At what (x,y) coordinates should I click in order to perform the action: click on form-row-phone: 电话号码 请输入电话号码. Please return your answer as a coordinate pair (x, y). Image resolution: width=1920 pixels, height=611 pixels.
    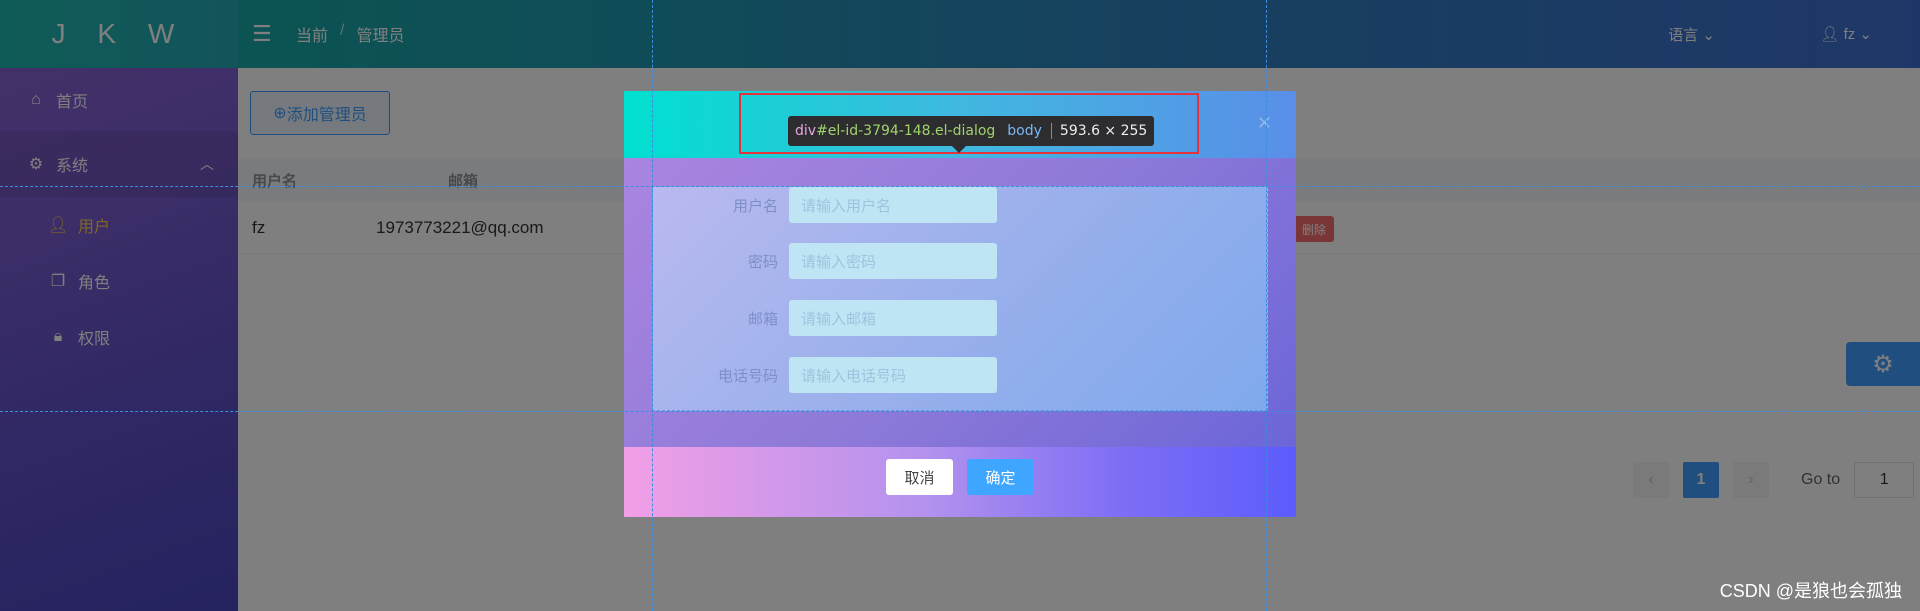
    Looking at the image, I should click on (961, 375).